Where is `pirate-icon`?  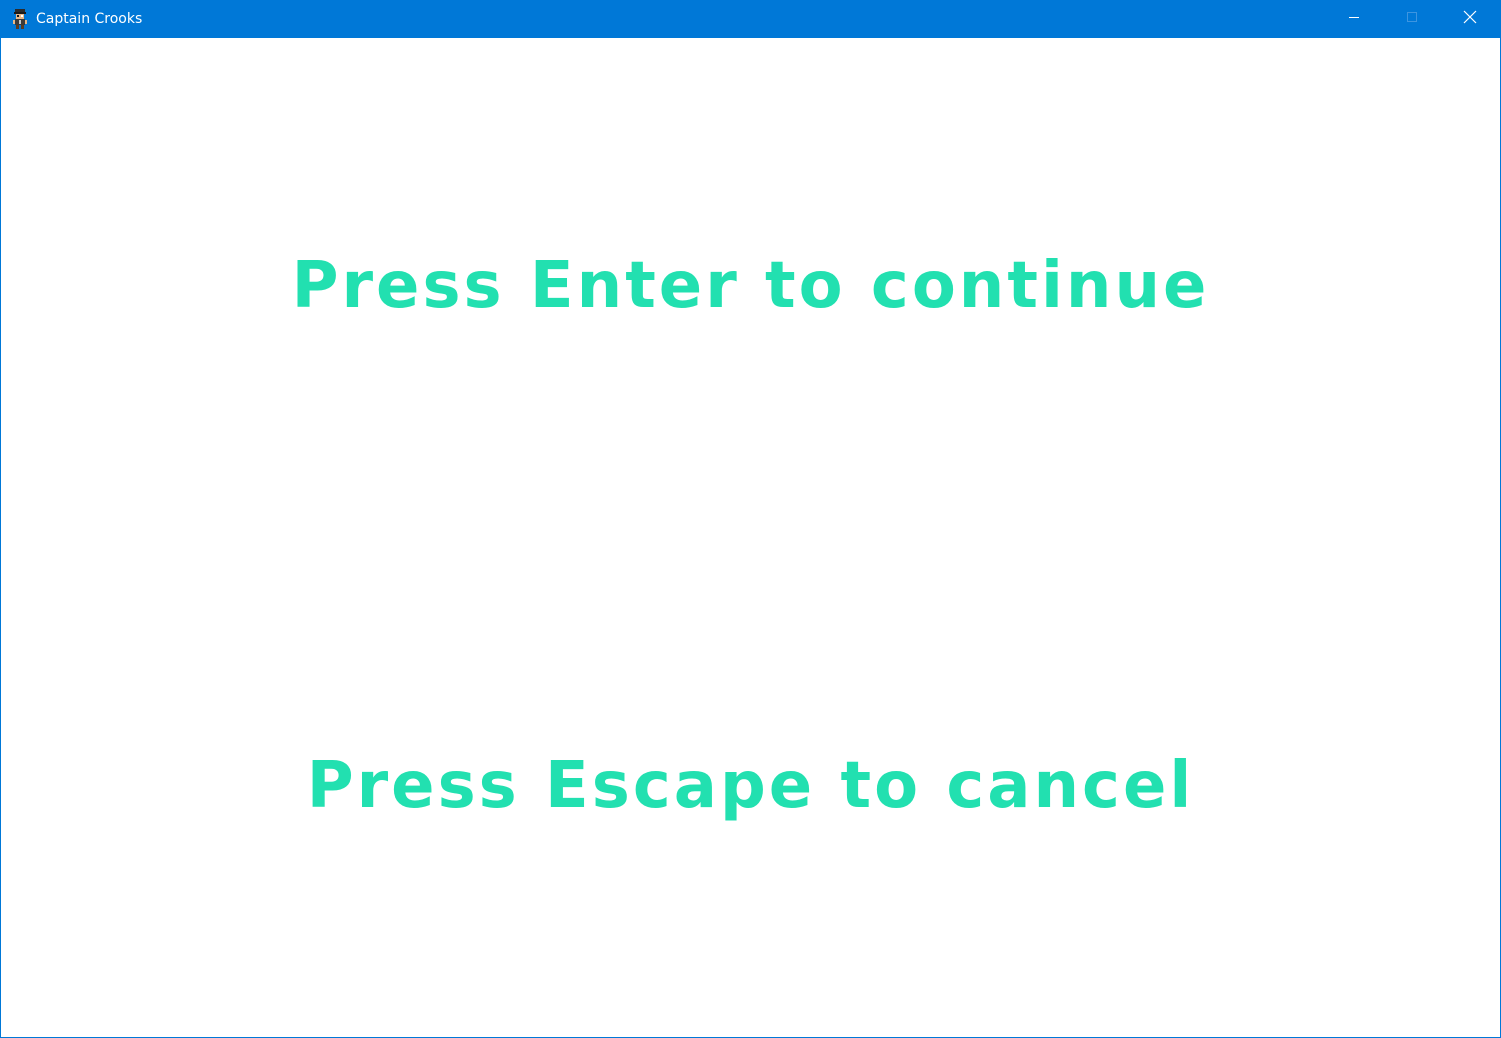
pirate-icon is located at coordinates (20, 19).